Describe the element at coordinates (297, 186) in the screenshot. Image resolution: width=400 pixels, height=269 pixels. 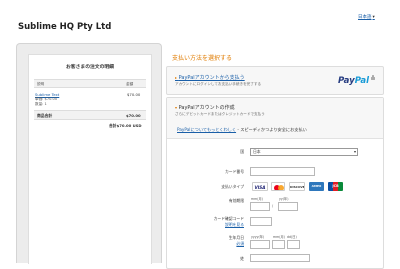
I see `discover-card-icon: DISCOVER` at that location.